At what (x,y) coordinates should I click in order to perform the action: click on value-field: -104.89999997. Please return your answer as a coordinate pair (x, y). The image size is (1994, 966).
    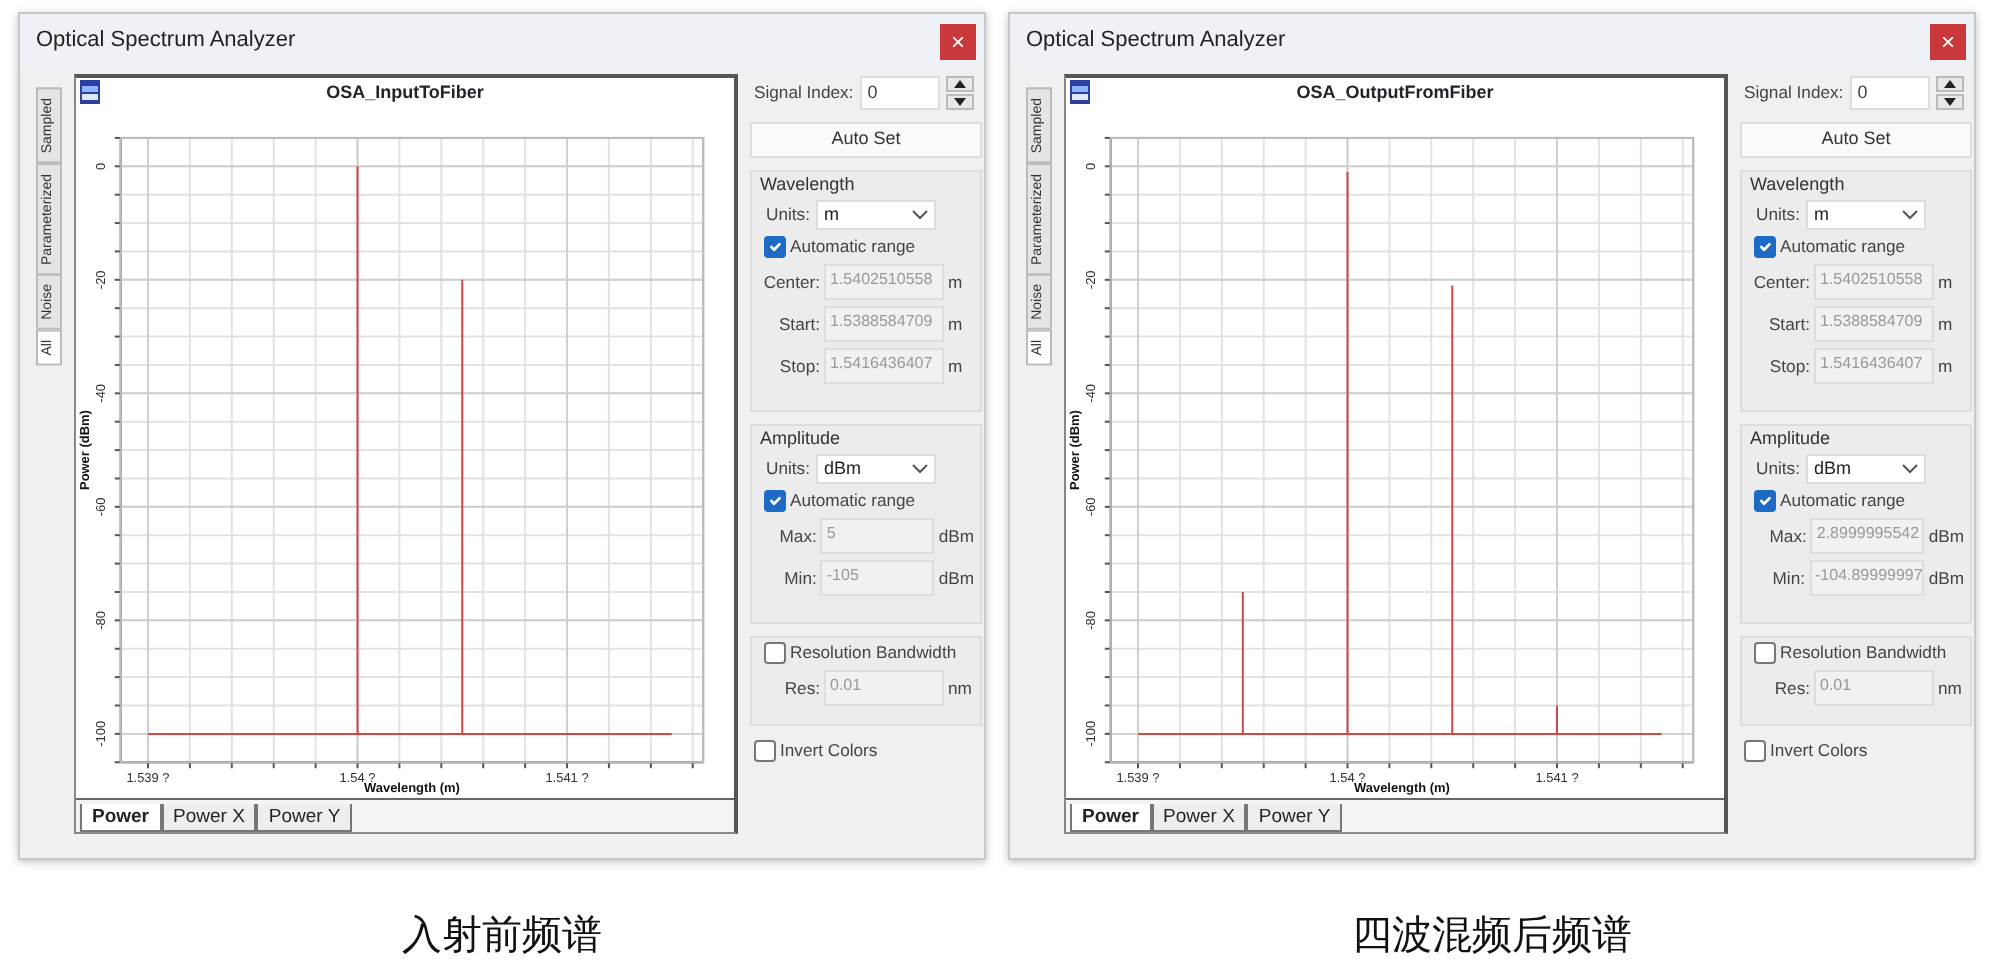
    Looking at the image, I should click on (1867, 578).